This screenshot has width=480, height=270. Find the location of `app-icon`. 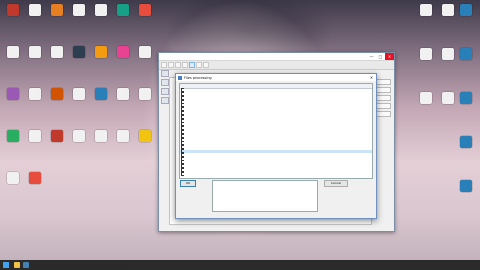

app-icon is located at coordinates (180, 77).